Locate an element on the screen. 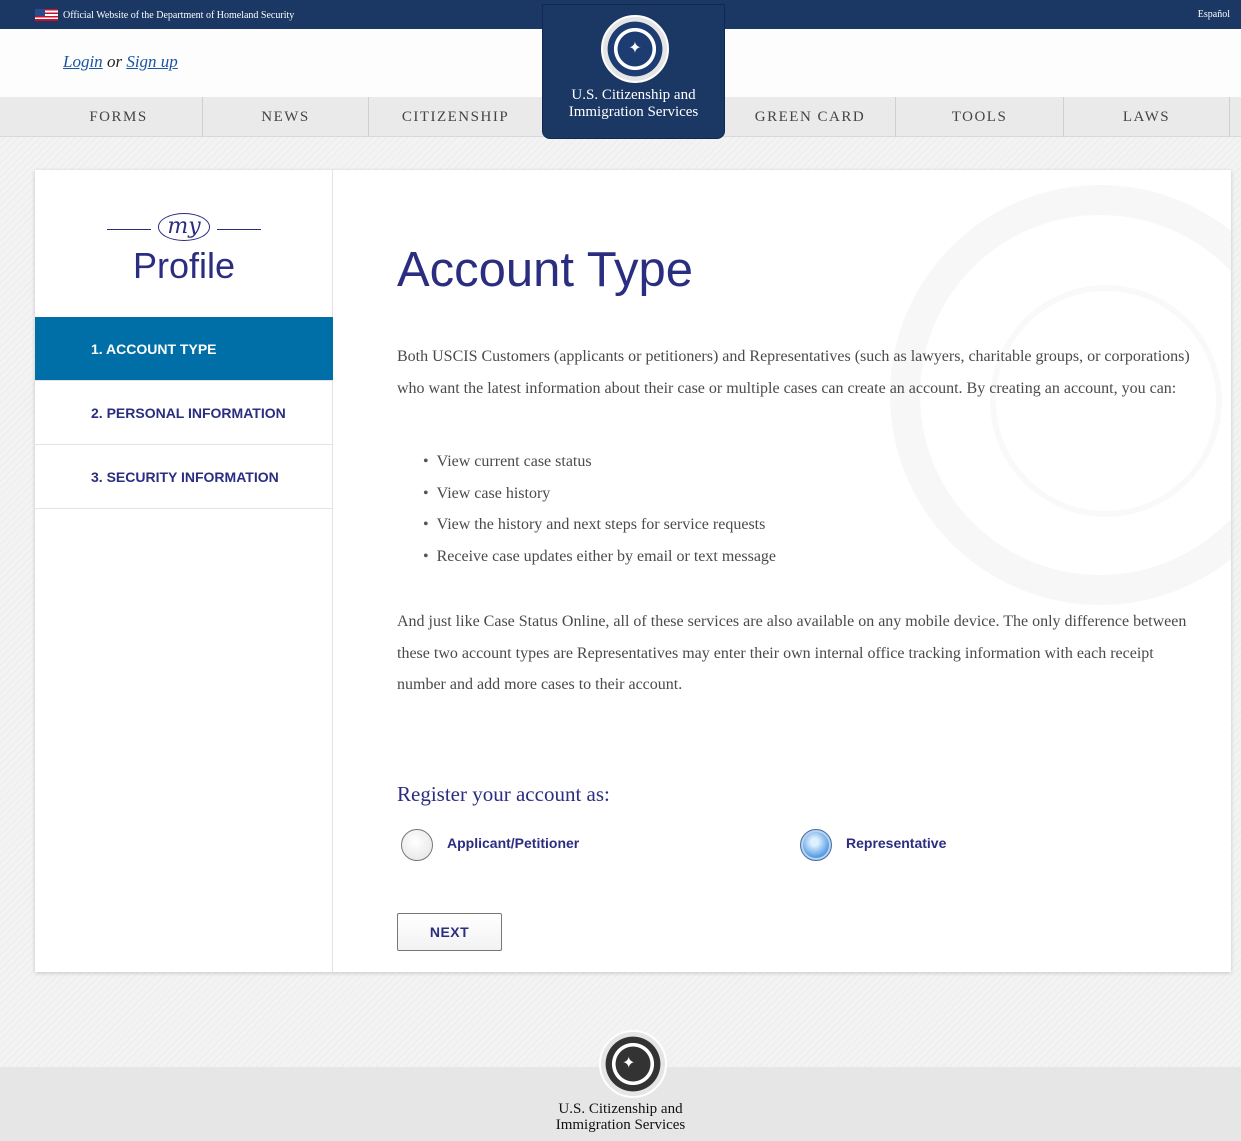 Image resolution: width=1241 pixels, height=1141 pixels. language-link-espanol: Español is located at coordinates (1214, 14).